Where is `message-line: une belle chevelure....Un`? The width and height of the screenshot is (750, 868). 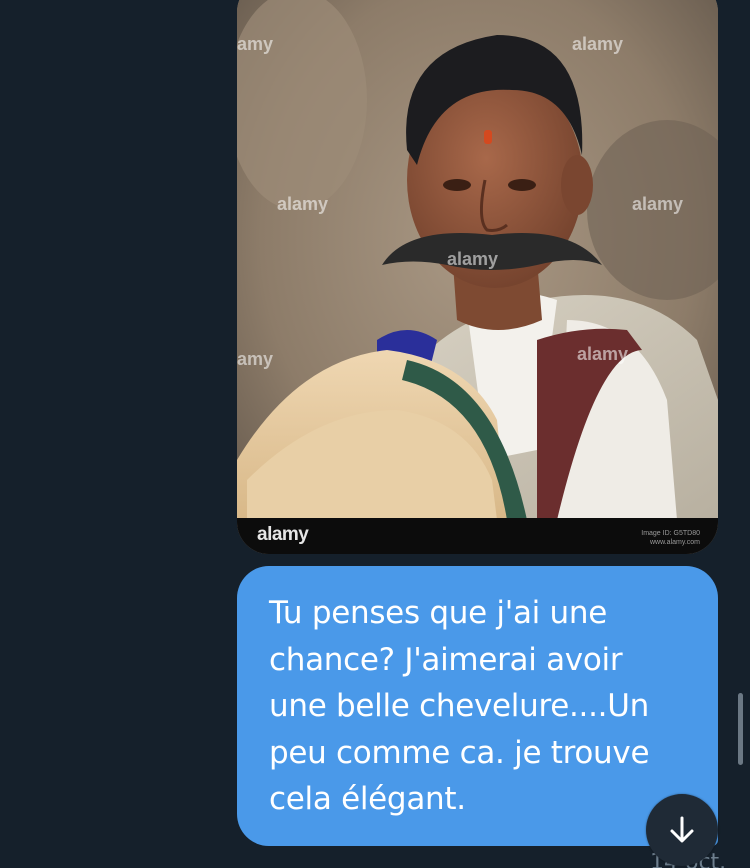
message-line: une belle chevelure....Un is located at coordinates (459, 706).